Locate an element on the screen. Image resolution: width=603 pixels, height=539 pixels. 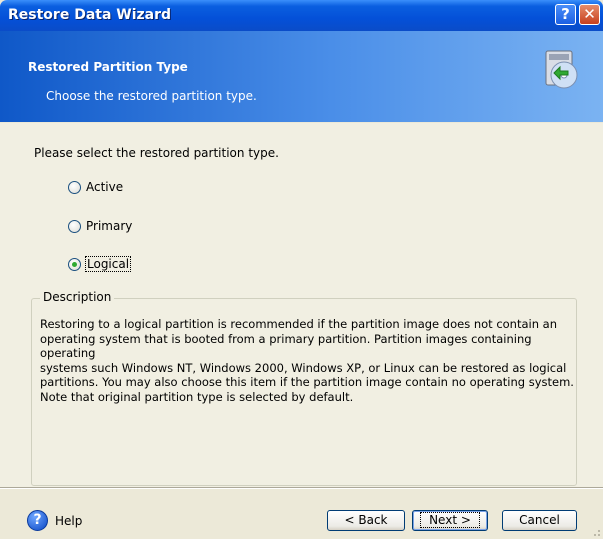
title-help-button: ? is located at coordinates (565, 14).